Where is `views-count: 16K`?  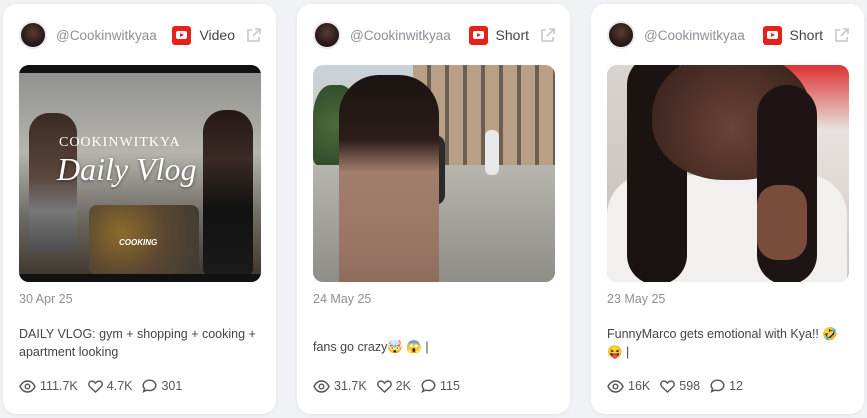
views-count: 16K is located at coordinates (639, 386).